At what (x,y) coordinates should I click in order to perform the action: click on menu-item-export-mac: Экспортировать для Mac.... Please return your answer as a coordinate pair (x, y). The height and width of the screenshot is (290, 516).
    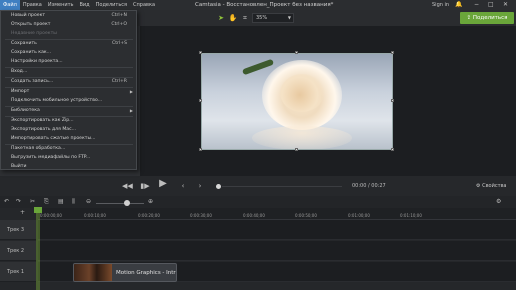
    Looking at the image, I should click on (69, 130).